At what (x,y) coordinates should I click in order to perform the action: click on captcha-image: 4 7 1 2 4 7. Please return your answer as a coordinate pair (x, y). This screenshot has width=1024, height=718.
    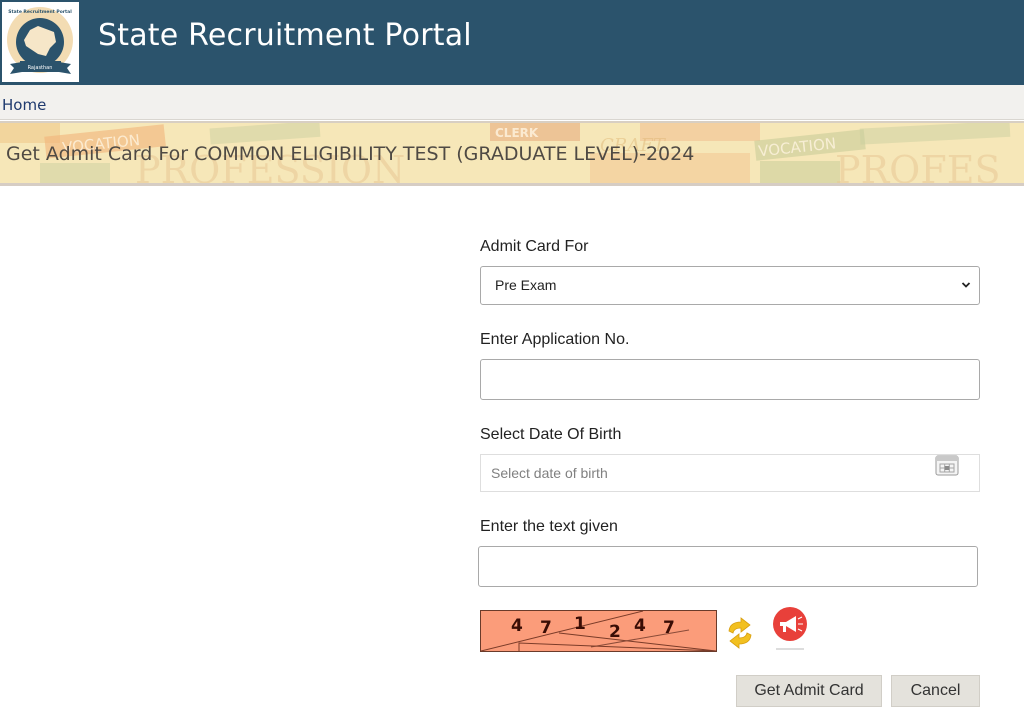
    Looking at the image, I should click on (598, 631).